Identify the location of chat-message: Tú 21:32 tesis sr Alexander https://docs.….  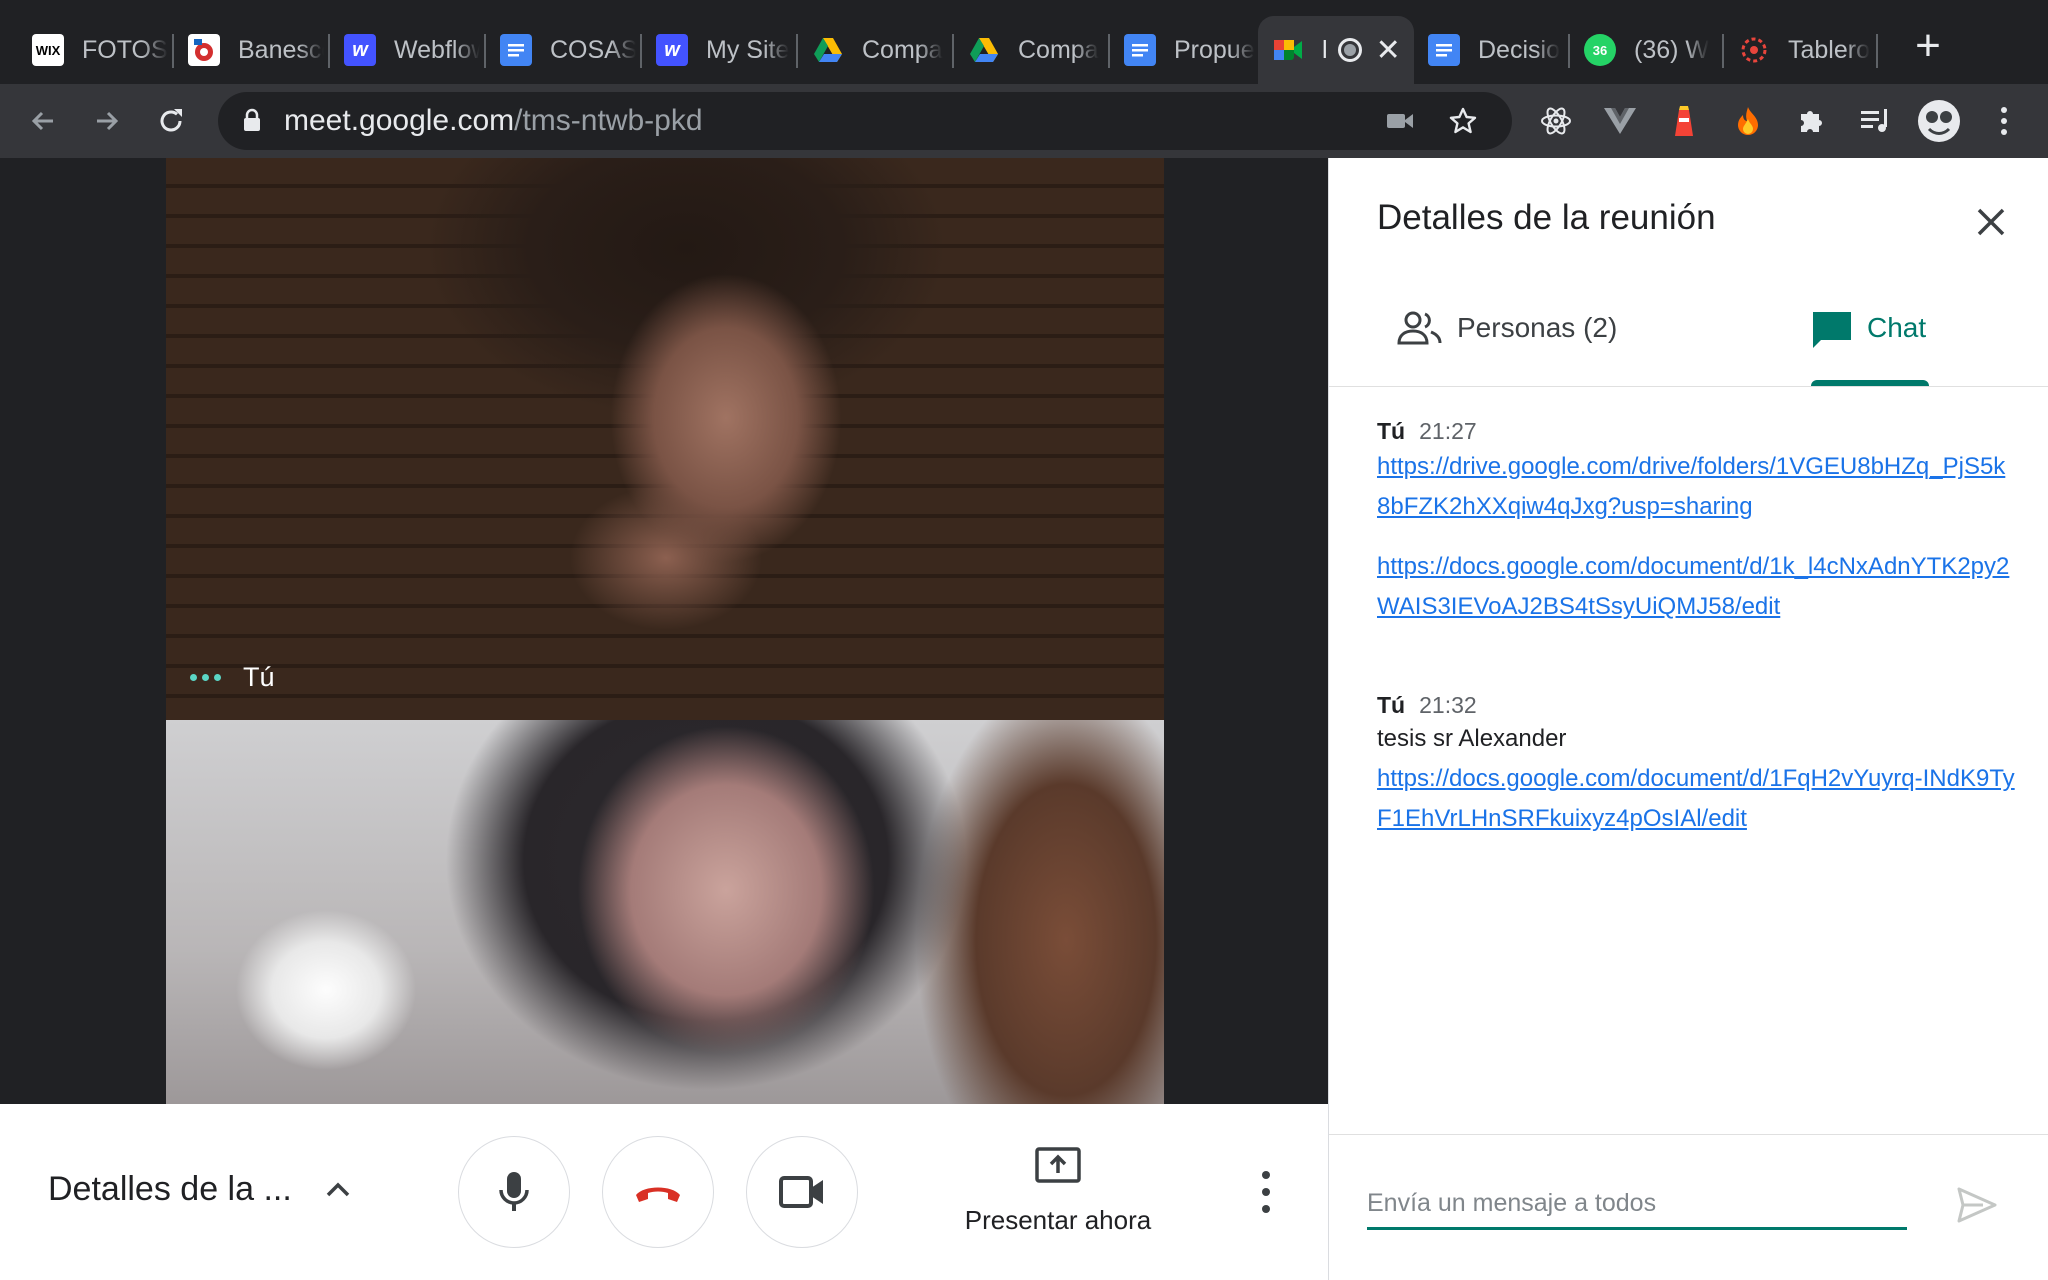
(1697, 765).